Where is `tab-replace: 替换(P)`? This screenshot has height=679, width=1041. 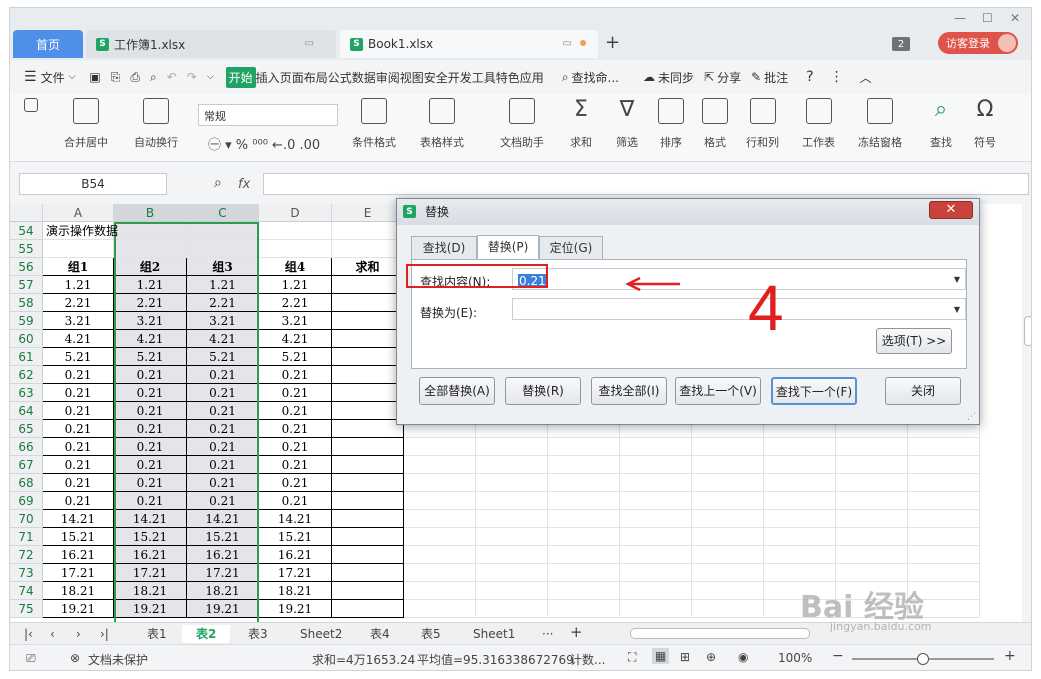
tab-replace: 替换(P) is located at coordinates (508, 247).